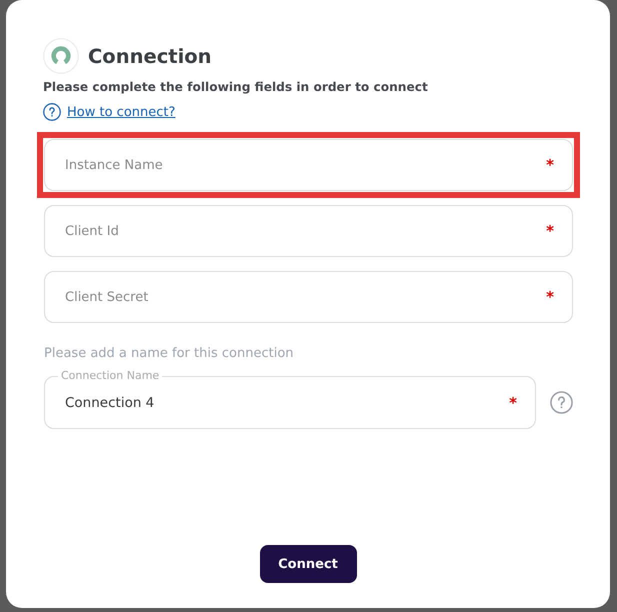 The width and height of the screenshot is (617, 612). What do you see at coordinates (110, 375) in the screenshot?
I see `field-label: Connection Name` at bounding box center [110, 375].